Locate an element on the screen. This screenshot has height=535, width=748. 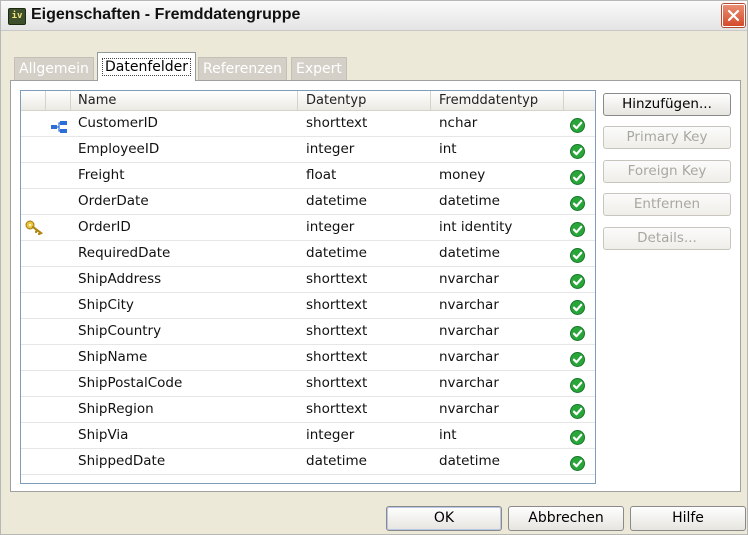
close-icon is located at coordinates (733, 15).